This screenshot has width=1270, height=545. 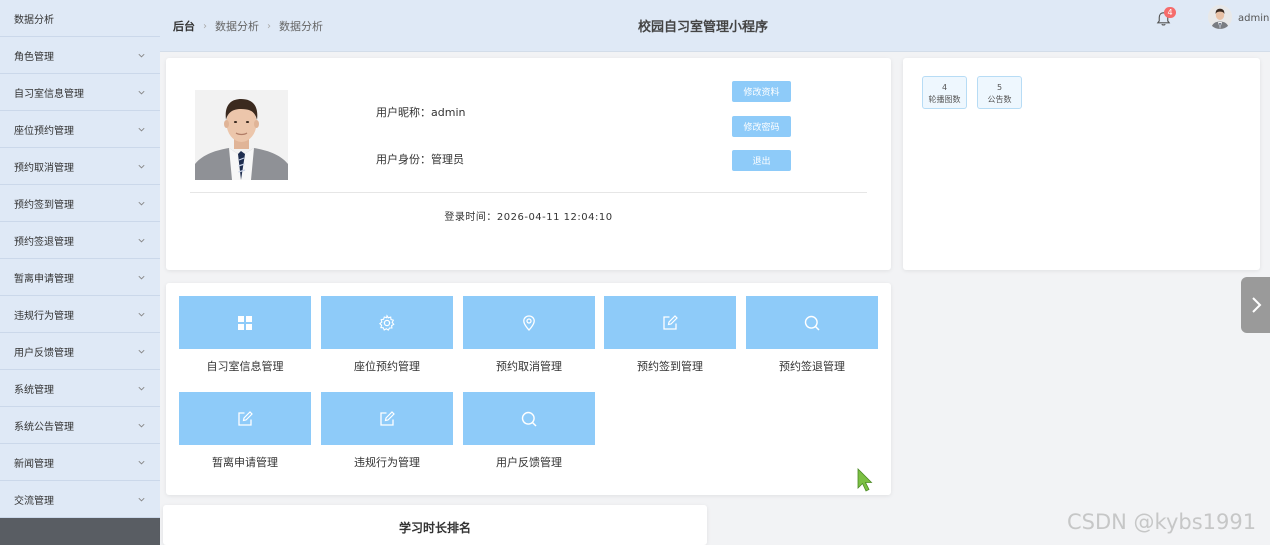 What do you see at coordinates (1165, 19) in the screenshot?
I see `notification-bell-icon: 4` at bounding box center [1165, 19].